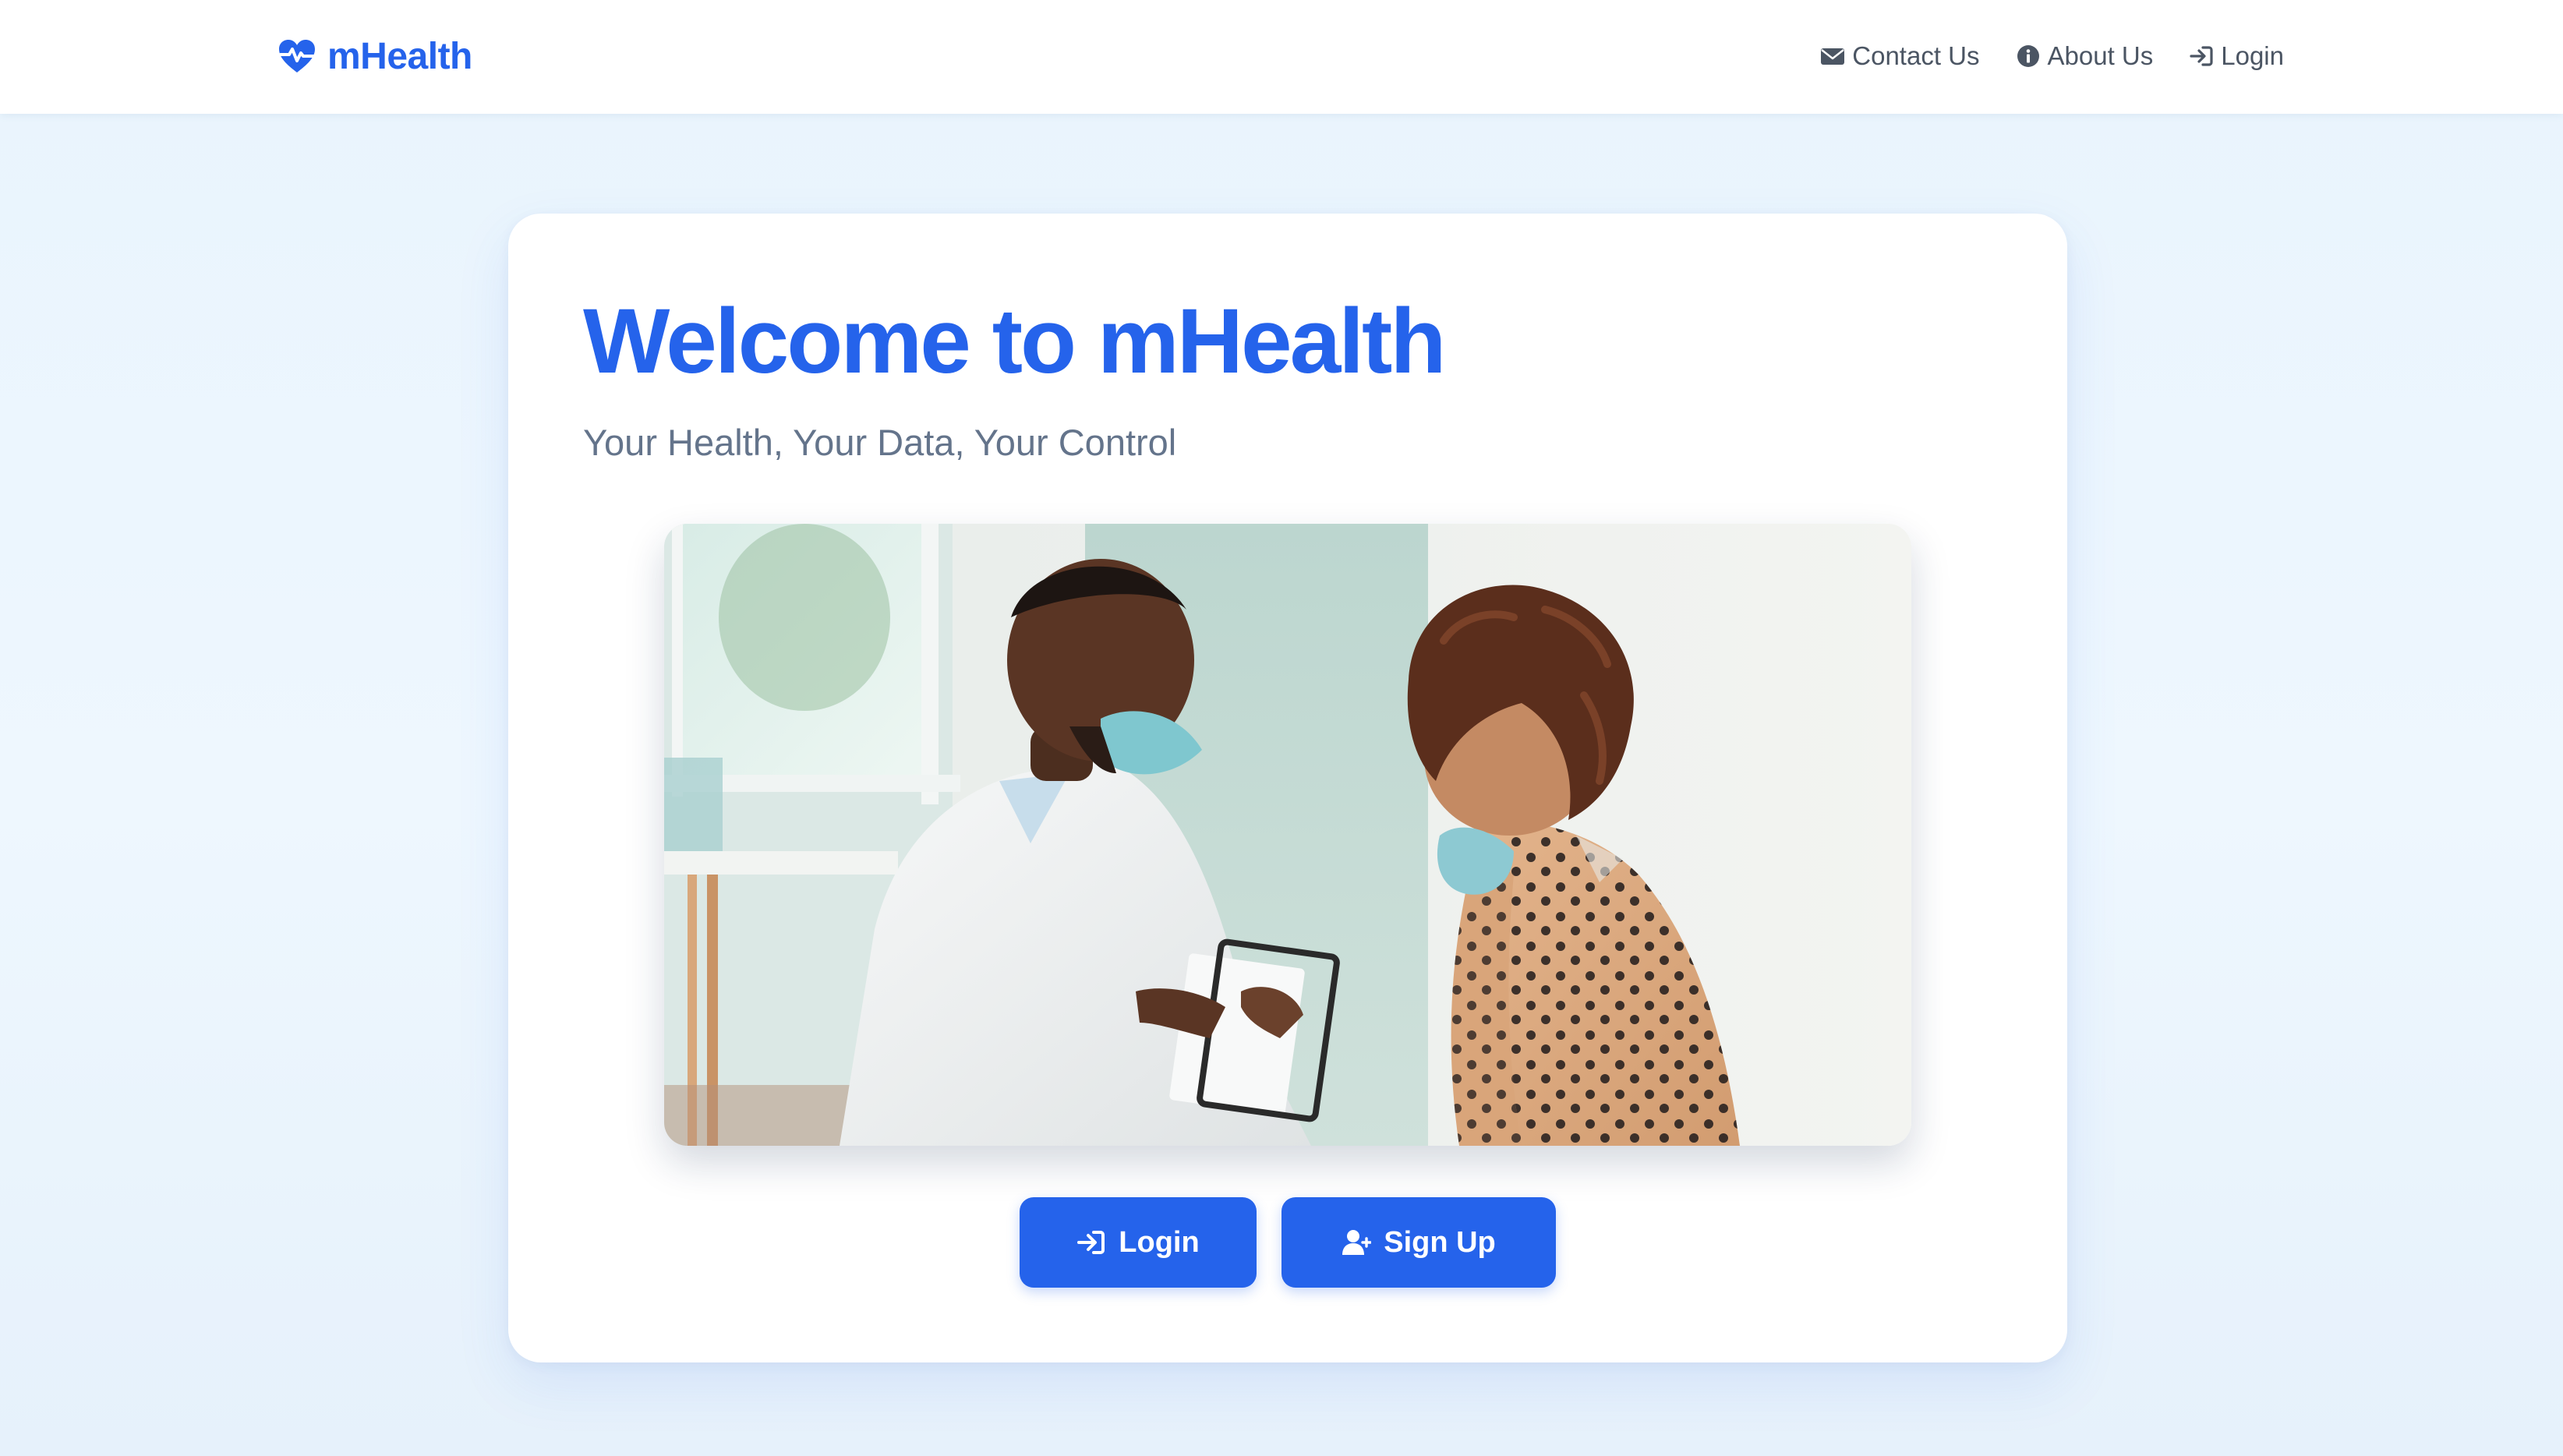 This screenshot has width=2563, height=1456. Describe the element at coordinates (399, 56) in the screenshot. I see `brand-name: mHealth` at that location.